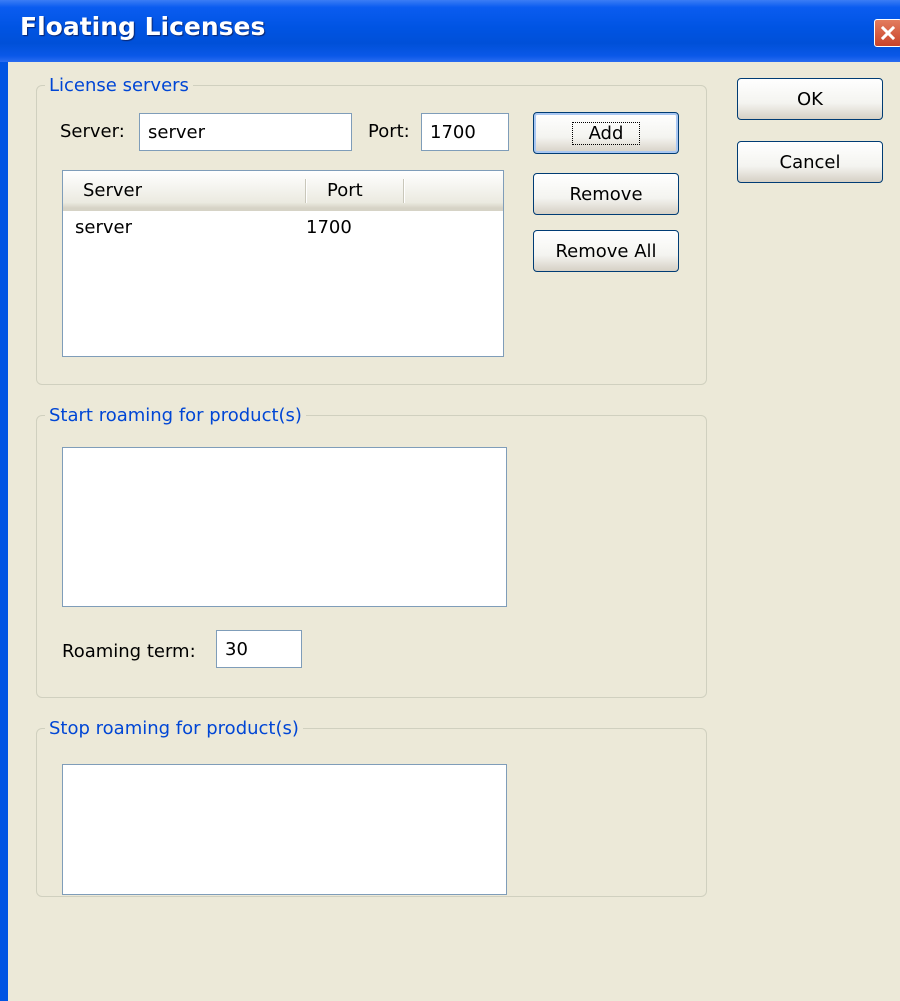  I want to click on add-button: Add, so click(606, 133).